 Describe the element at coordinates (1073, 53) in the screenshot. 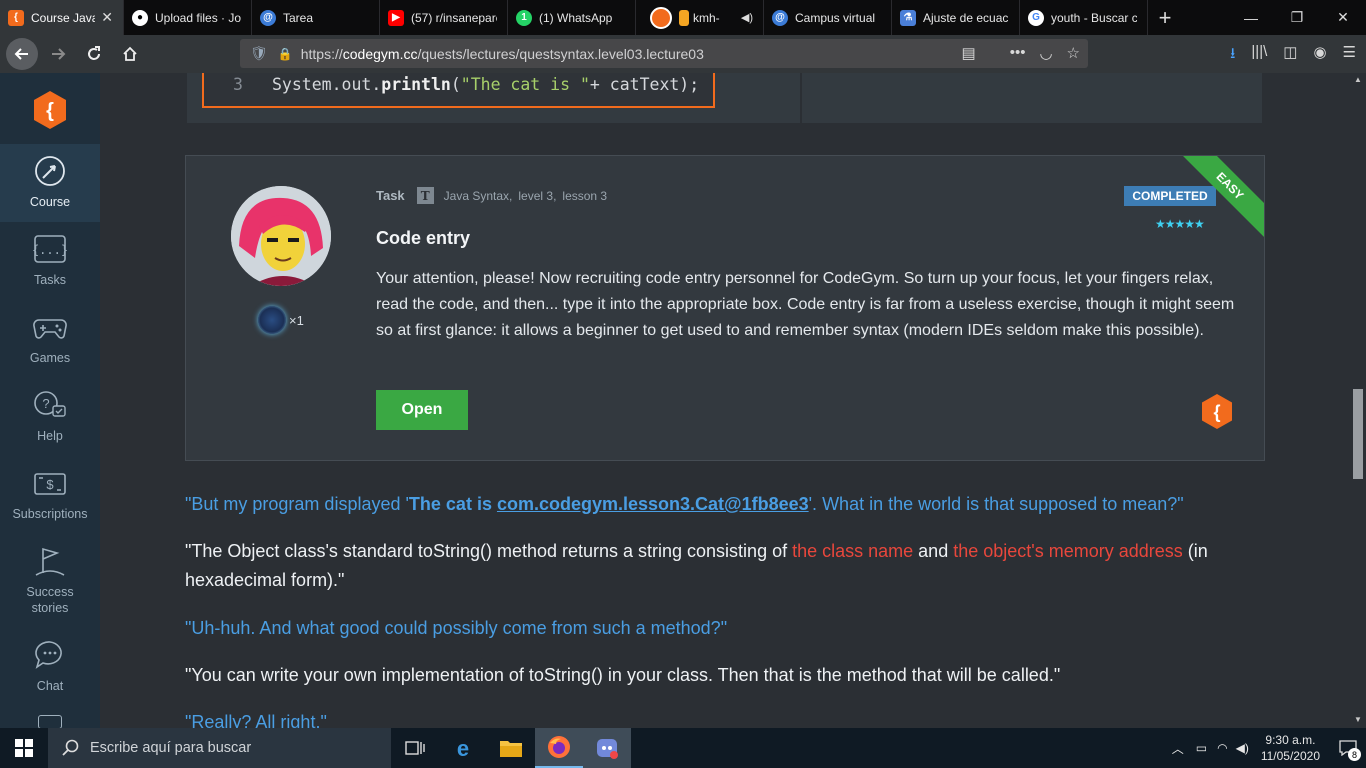

I see `bookmark-star-icon: ☆` at that location.